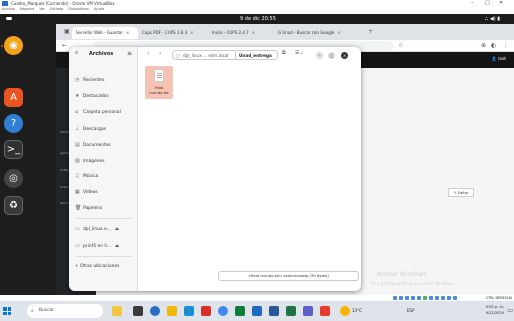 This screenshot has width=514, height=321. What do you see at coordinates (437, 298) in the screenshot?
I see `capture-icon` at bounding box center [437, 298].